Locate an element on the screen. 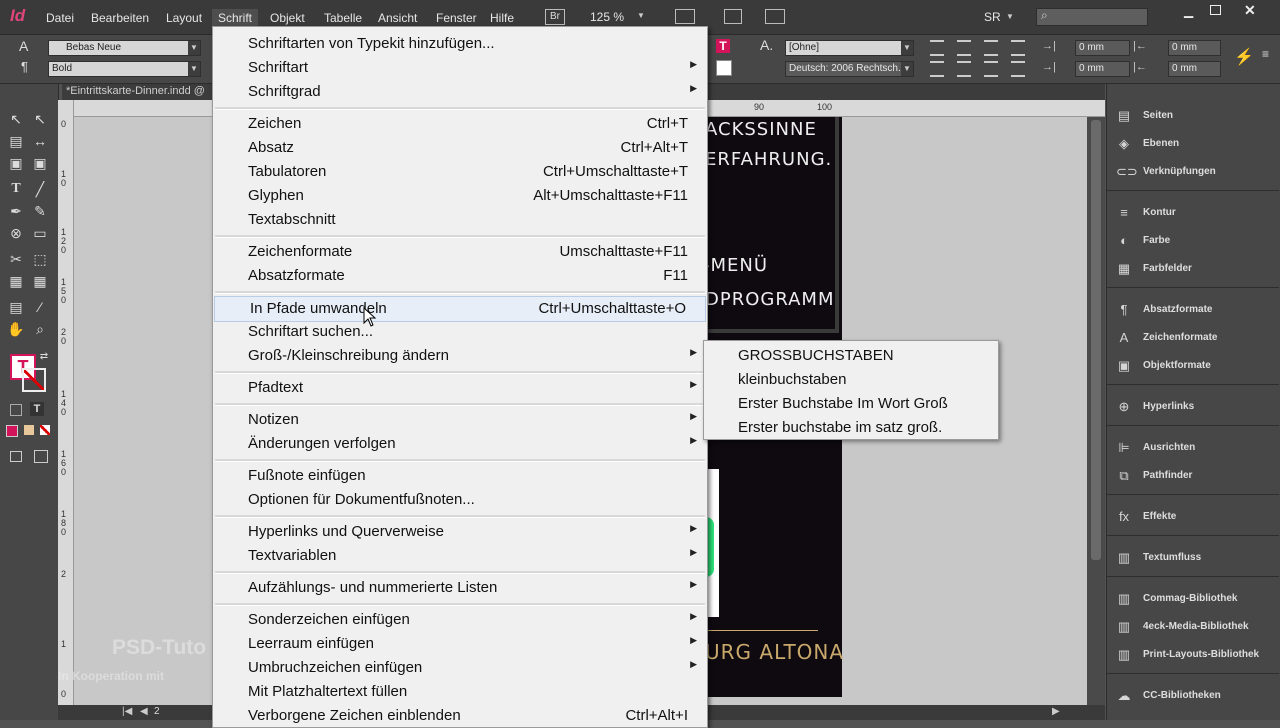  panel-effekte: fx Effekte is located at coordinates (1195, 518).